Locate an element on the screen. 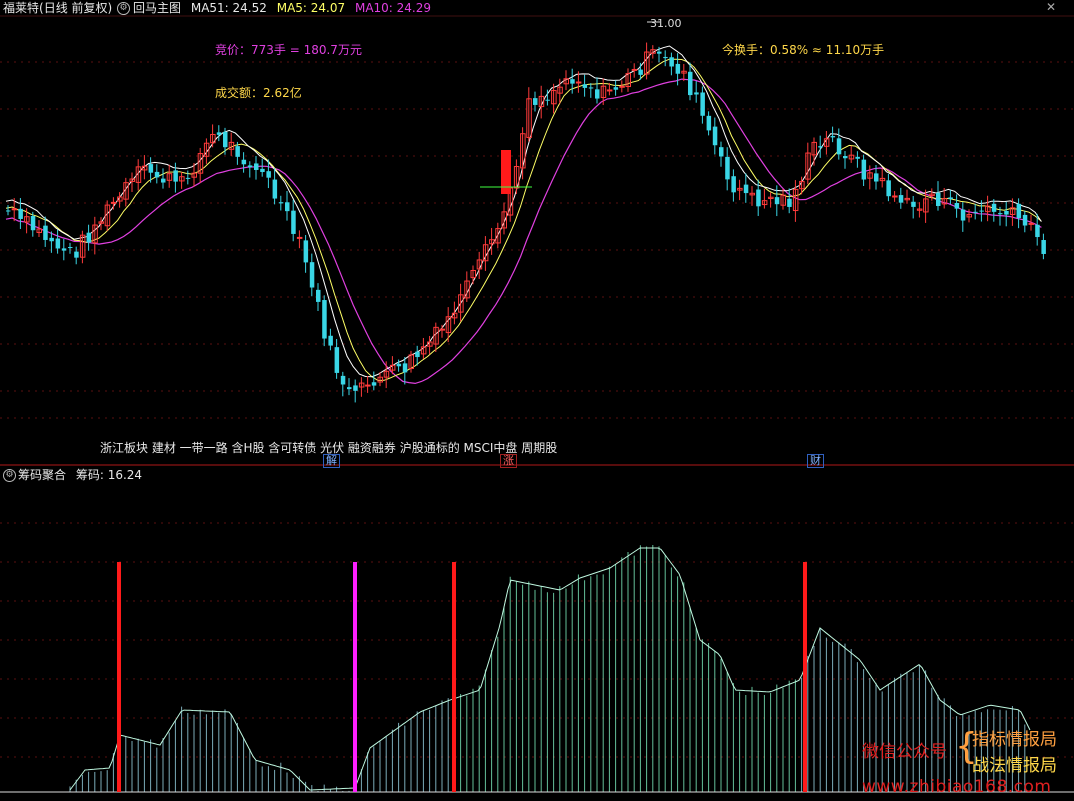 The image size is (1074, 801). chart-header: 福莱特(日线 前复权) is located at coordinates (60, 8).